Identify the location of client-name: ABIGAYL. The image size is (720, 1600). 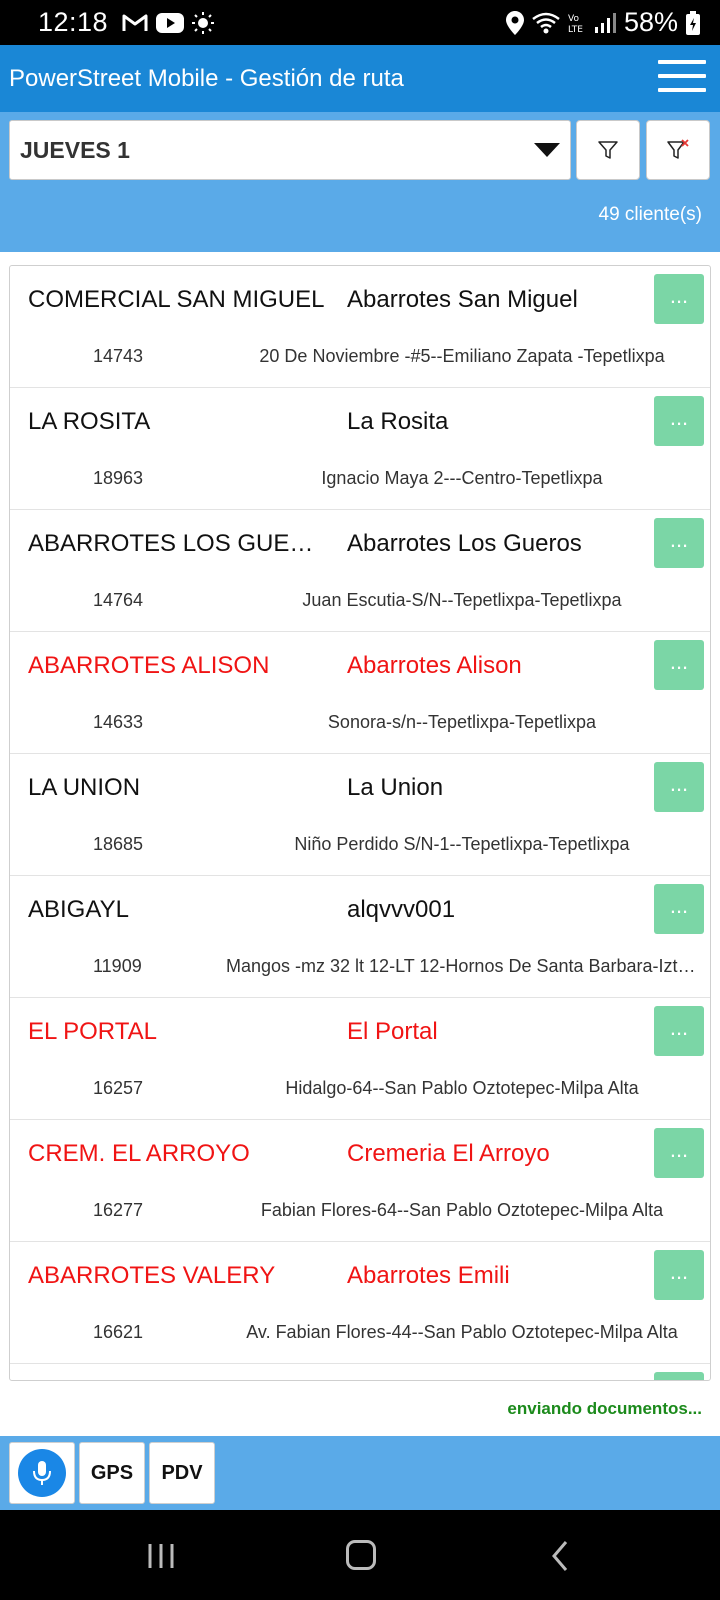
(78, 909).